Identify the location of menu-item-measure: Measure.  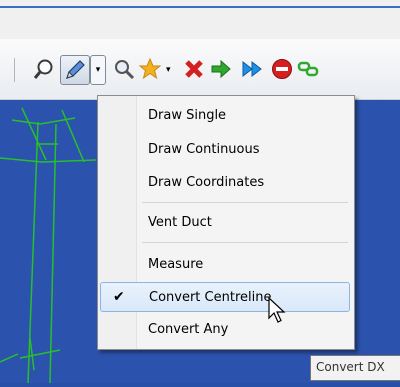
(225, 264).